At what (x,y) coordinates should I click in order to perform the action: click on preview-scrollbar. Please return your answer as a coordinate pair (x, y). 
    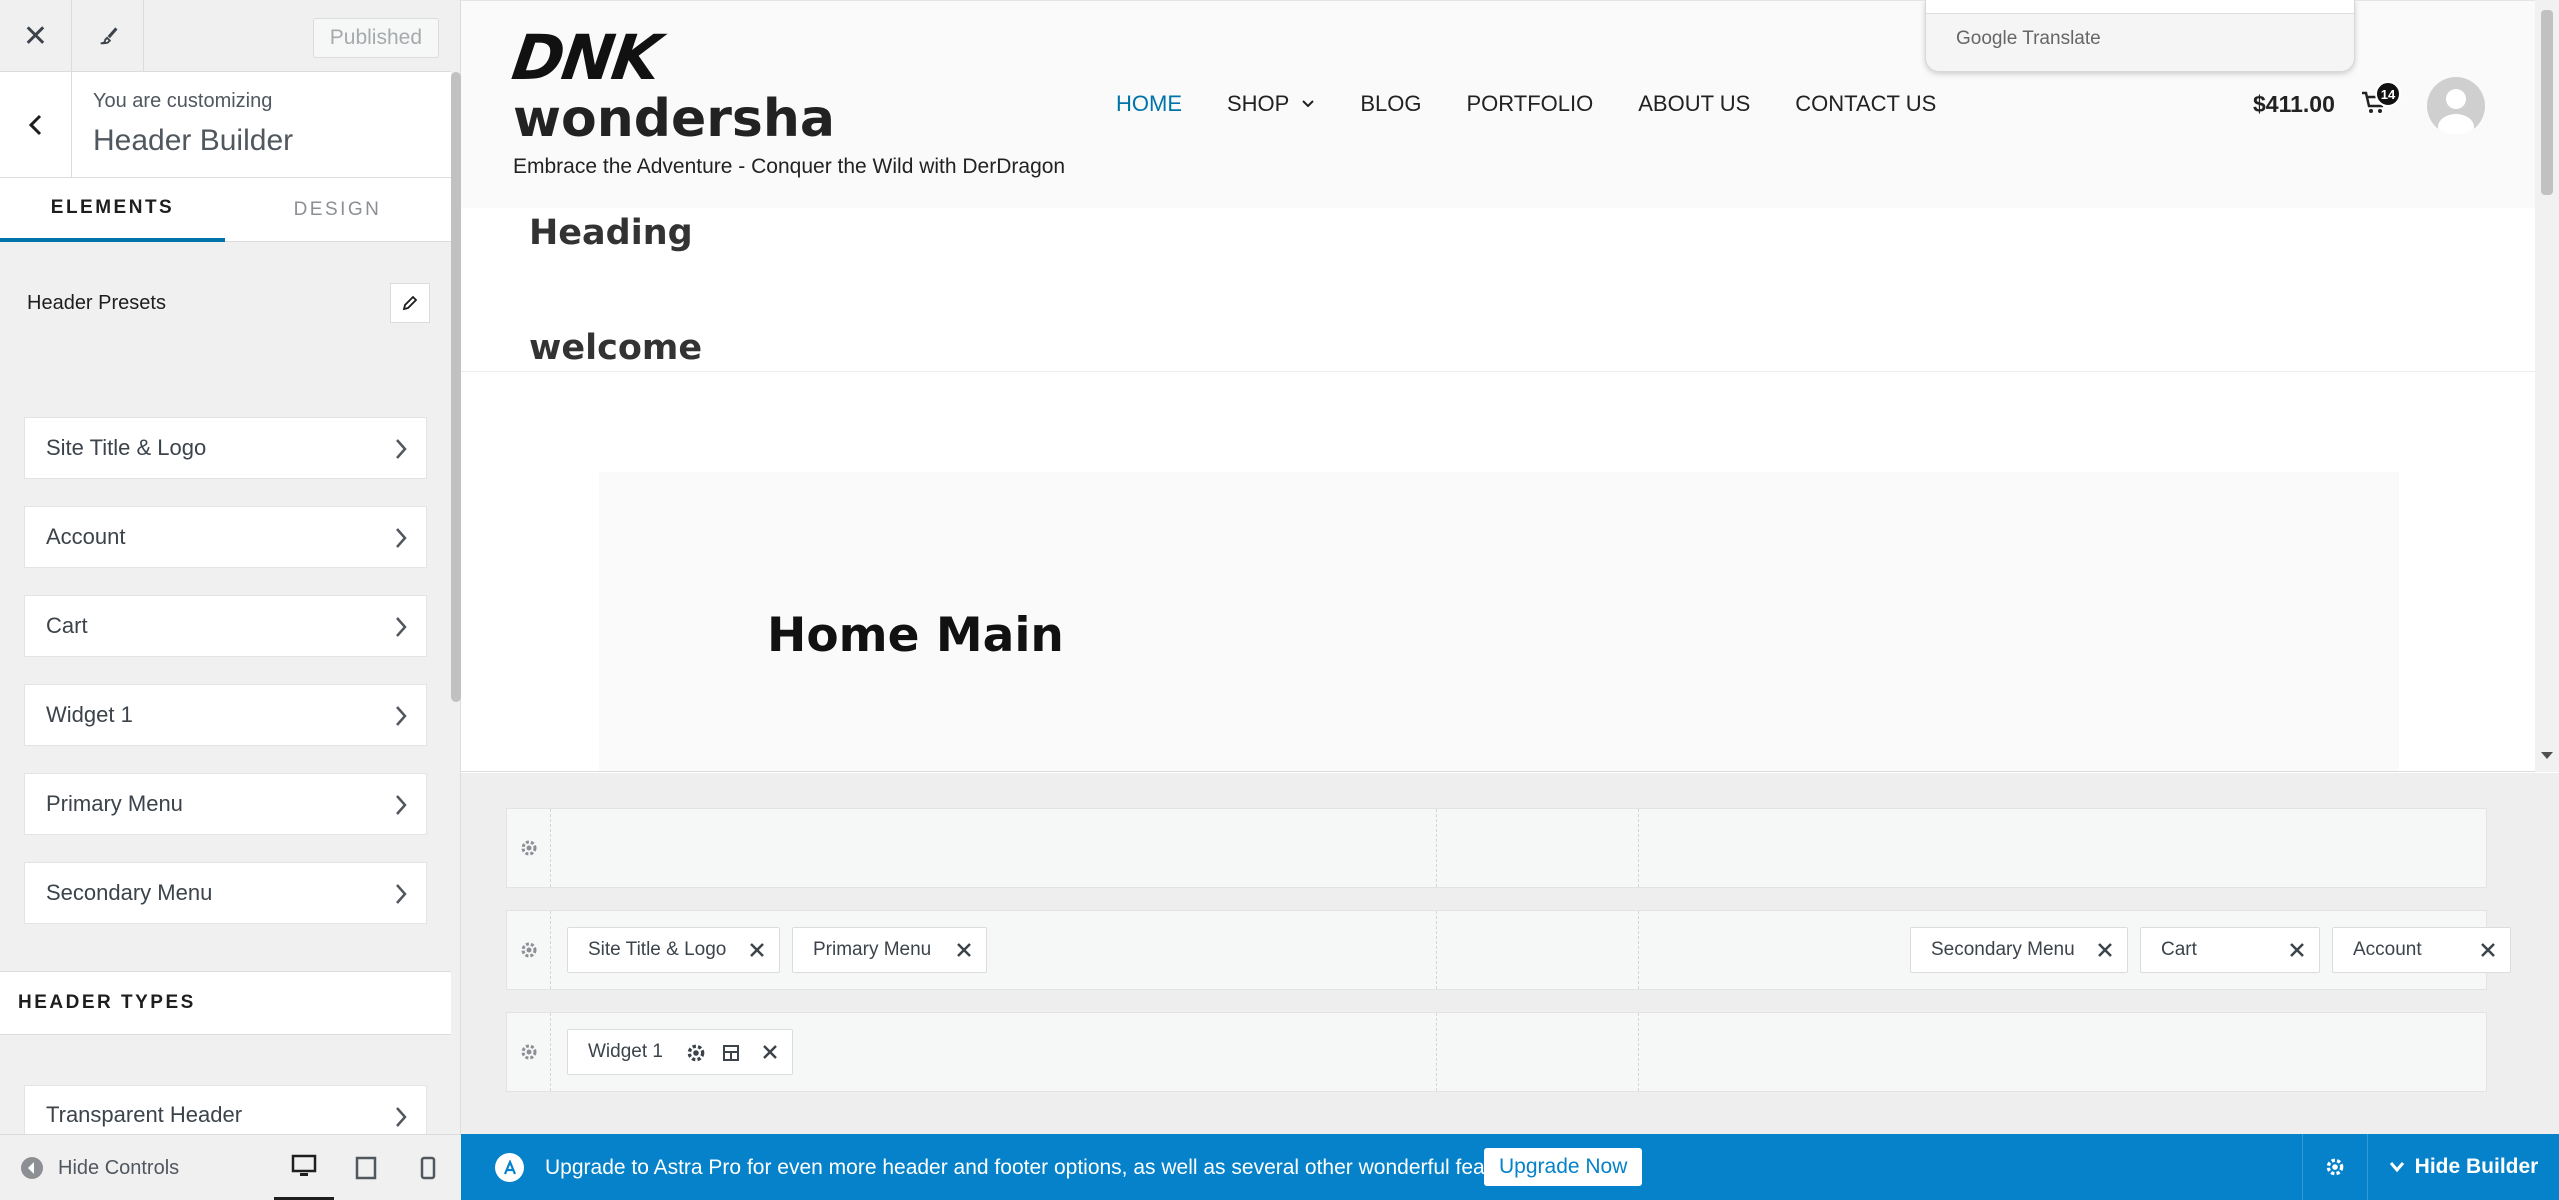
    Looking at the image, I should click on (2547, 386).